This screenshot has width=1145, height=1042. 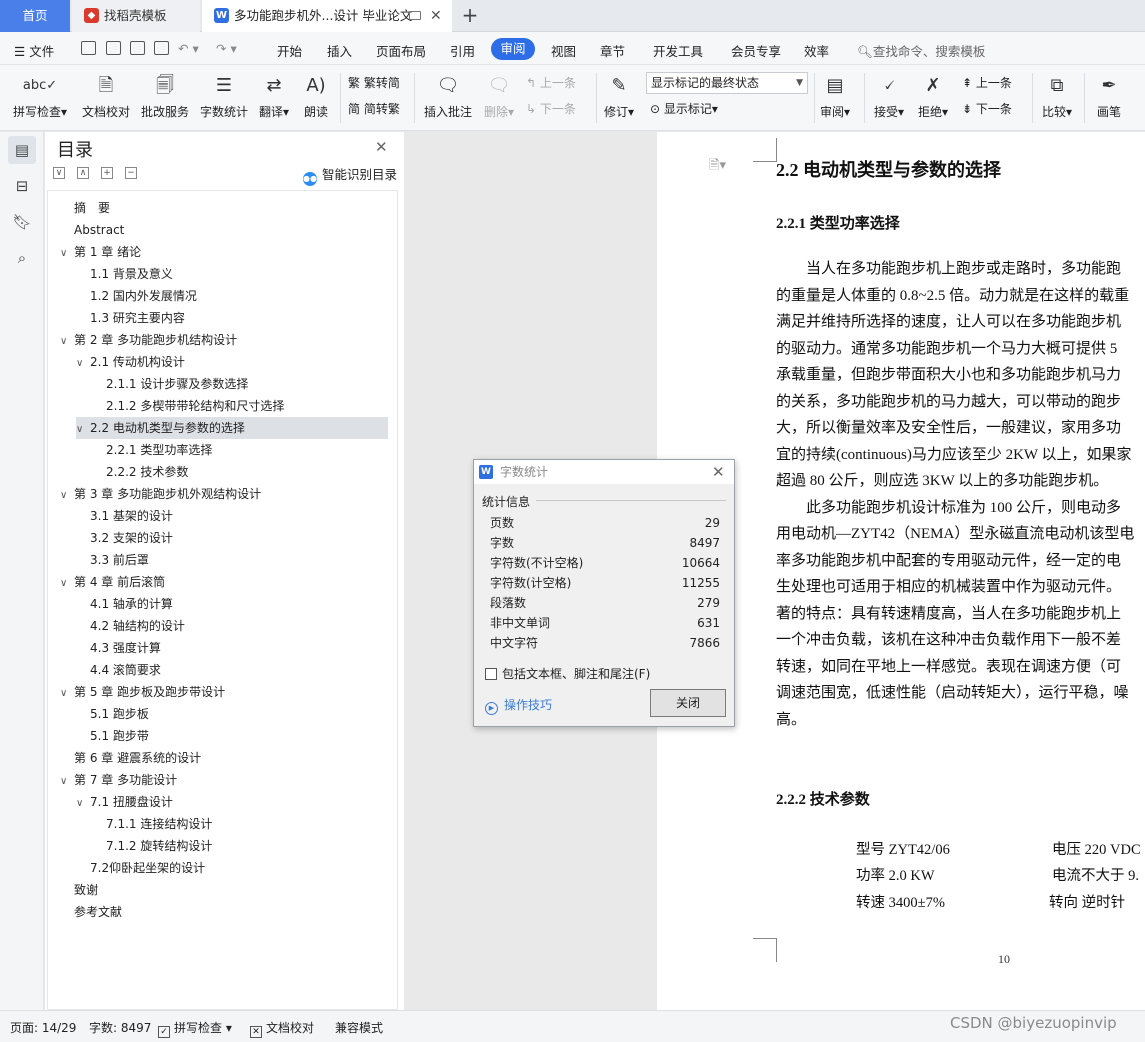 What do you see at coordinates (99, 230) in the screenshot?
I see `toc-item: Abstract` at bounding box center [99, 230].